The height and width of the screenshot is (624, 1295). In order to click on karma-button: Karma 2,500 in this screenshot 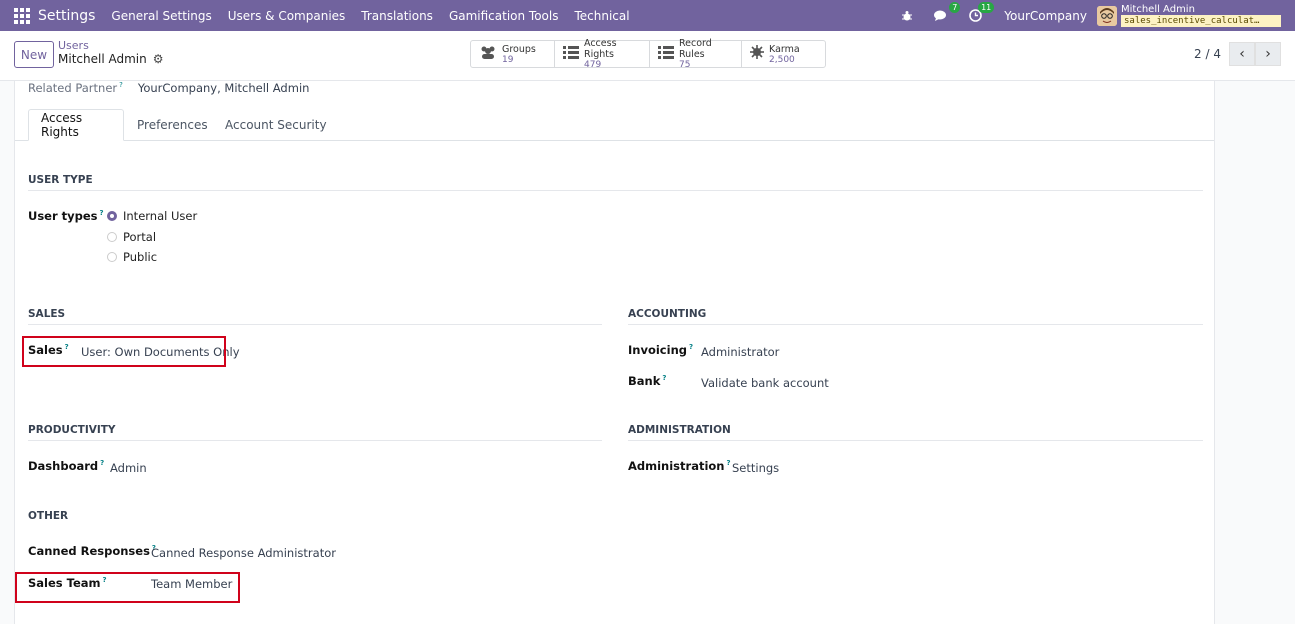, I will do `click(783, 54)`.